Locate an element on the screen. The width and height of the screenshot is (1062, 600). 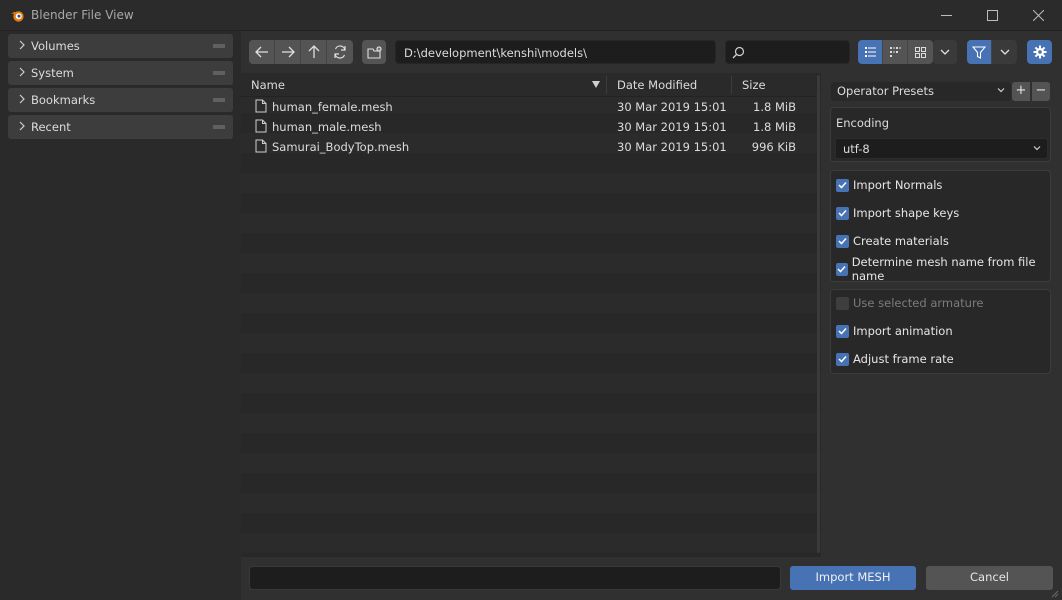
adjust-frame-rate-checkbox: Adjust frame rate is located at coordinates (895, 359).